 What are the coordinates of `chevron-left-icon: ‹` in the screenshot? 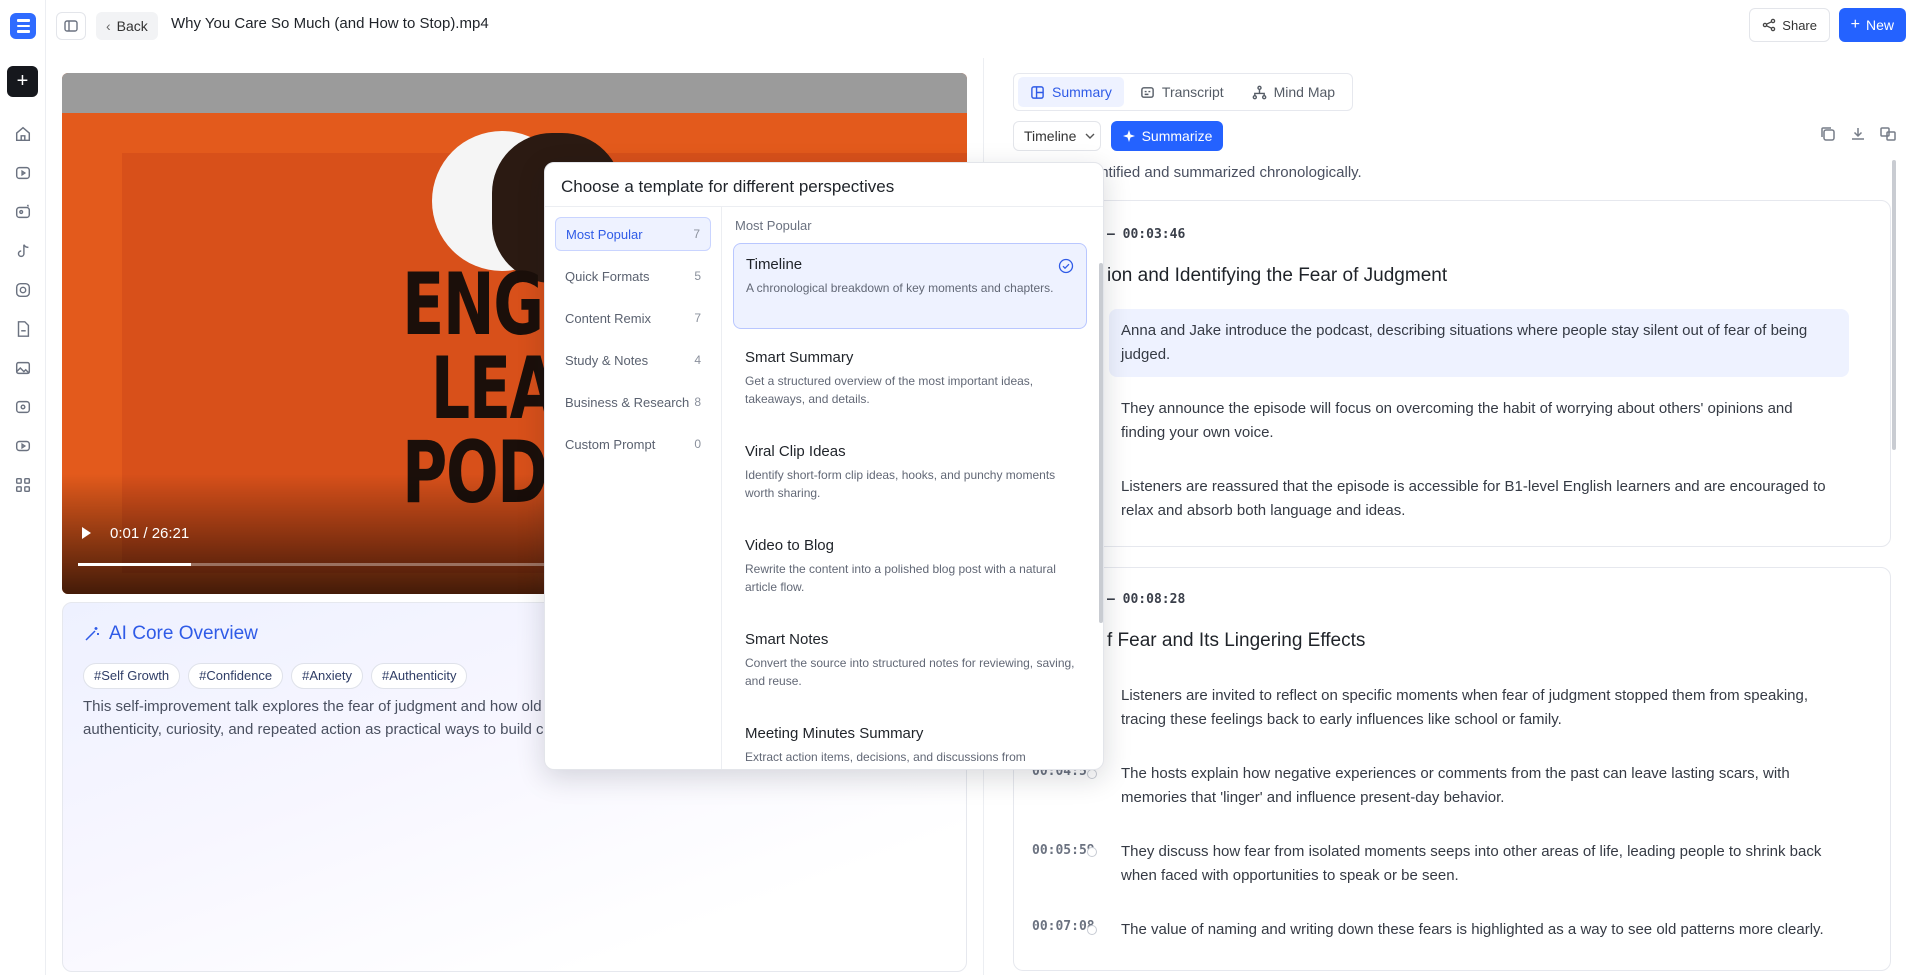 It's located at (108, 26).